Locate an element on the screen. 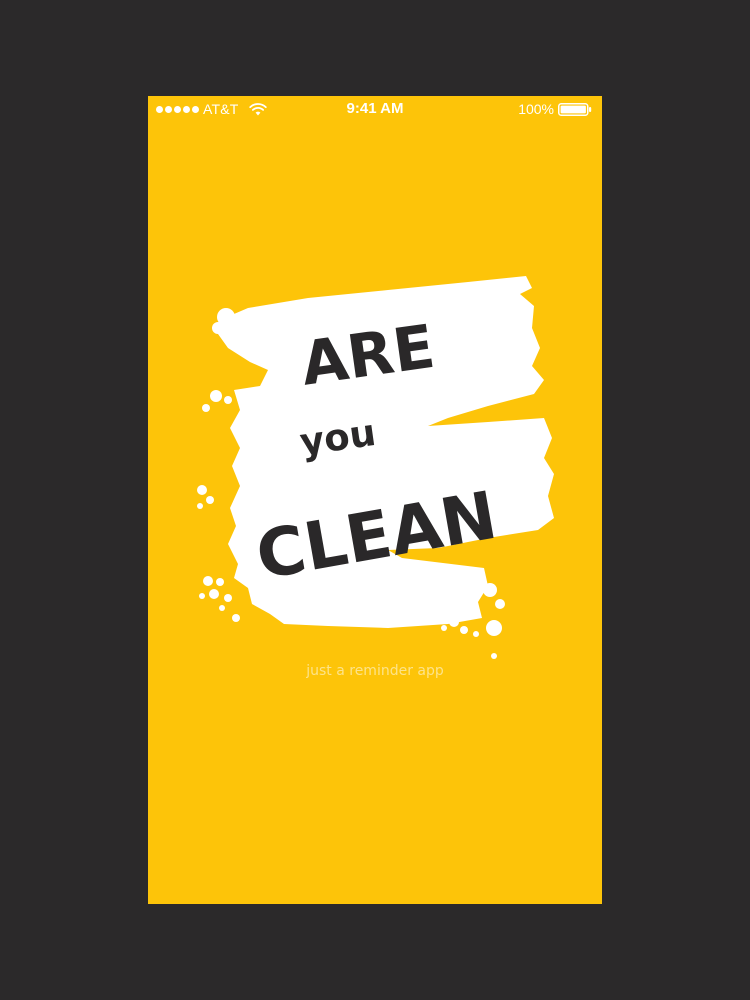  battery-percent: 100% is located at coordinates (536, 109).